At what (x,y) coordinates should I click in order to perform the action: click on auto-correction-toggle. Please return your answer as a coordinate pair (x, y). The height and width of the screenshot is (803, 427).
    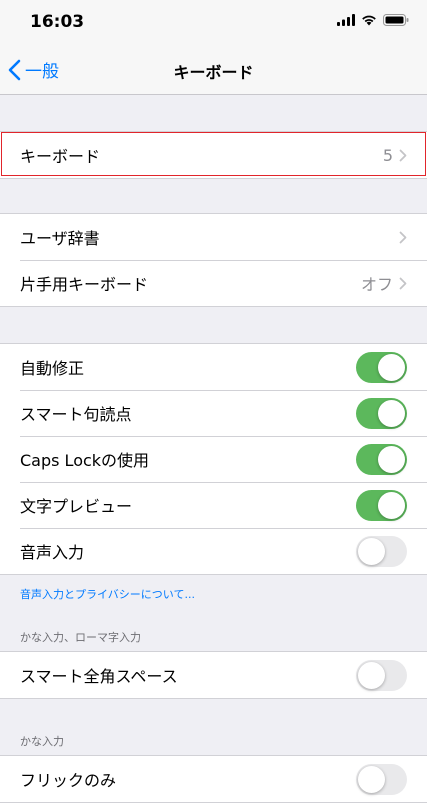
    Looking at the image, I should click on (381, 367).